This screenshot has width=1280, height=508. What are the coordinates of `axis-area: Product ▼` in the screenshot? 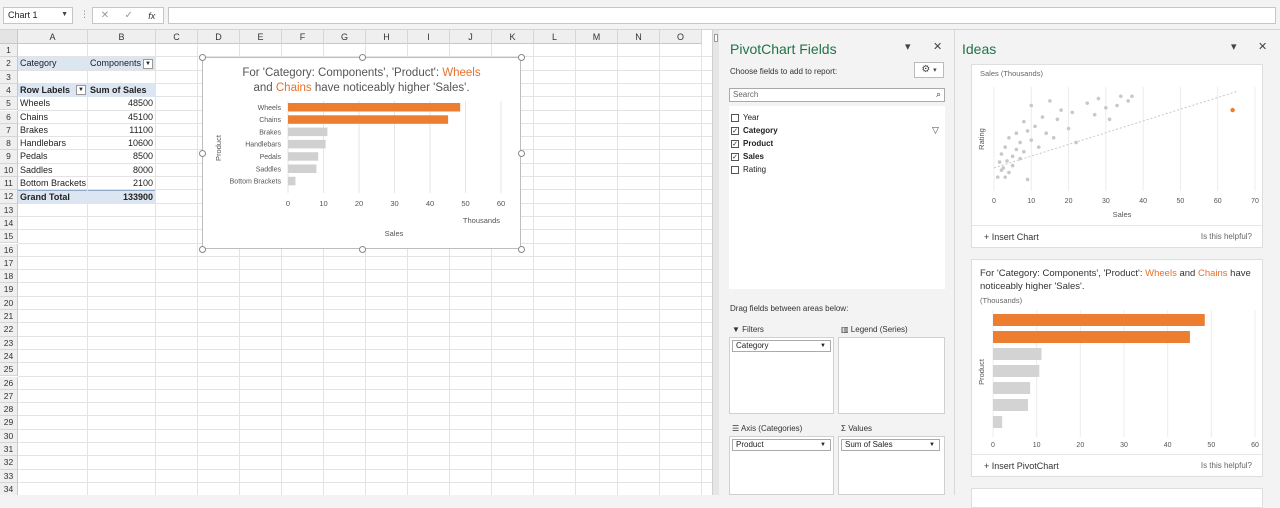 It's located at (781, 465).